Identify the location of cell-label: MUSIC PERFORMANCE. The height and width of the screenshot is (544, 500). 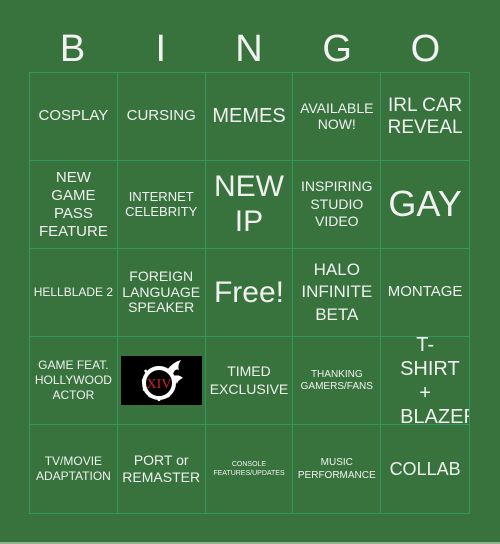
(336, 469).